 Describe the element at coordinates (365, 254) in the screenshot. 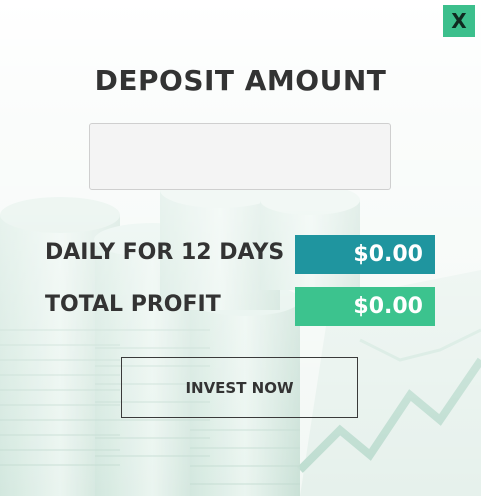

I see `daily-profit-value: $0.00` at that location.